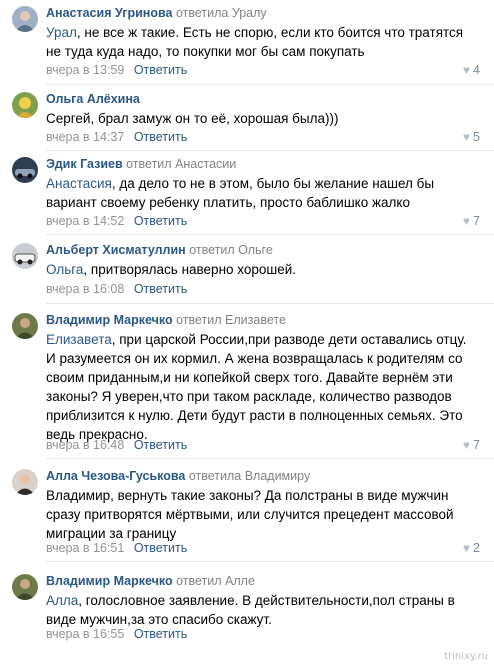 This screenshot has height=666, width=494. Describe the element at coordinates (79, 183) in the screenshot. I see `addressee-link: Анастасия` at that location.